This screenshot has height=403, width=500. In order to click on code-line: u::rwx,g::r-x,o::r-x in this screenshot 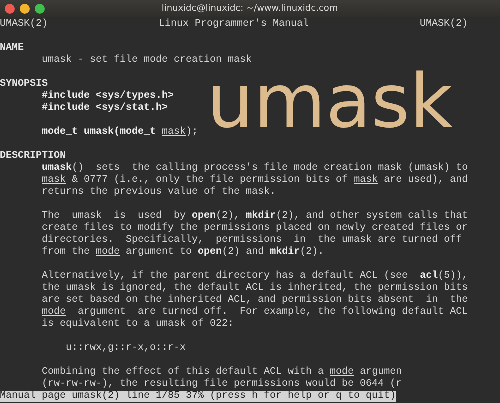, I will do `click(126, 348)`.